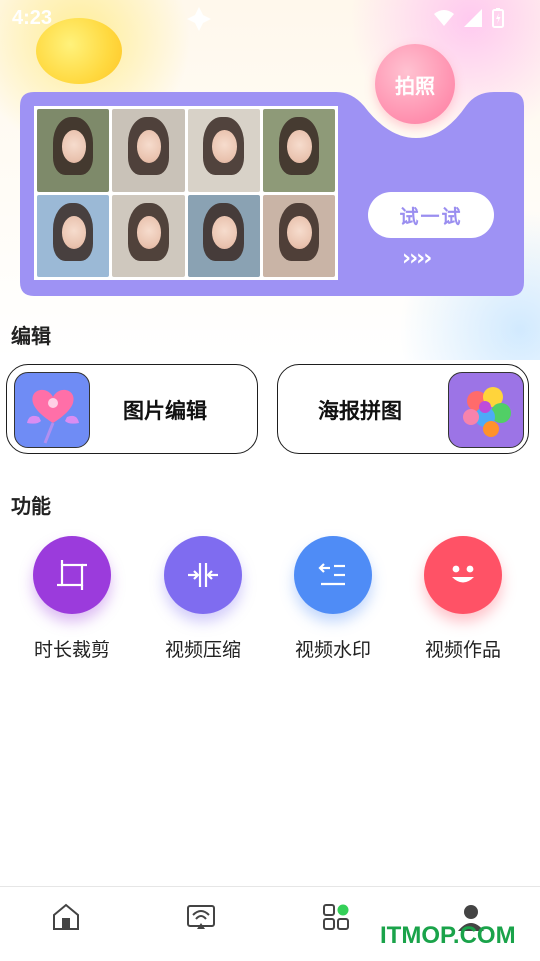 This screenshot has height=961, width=540. I want to click on screen-cast-icon, so click(201, 917).